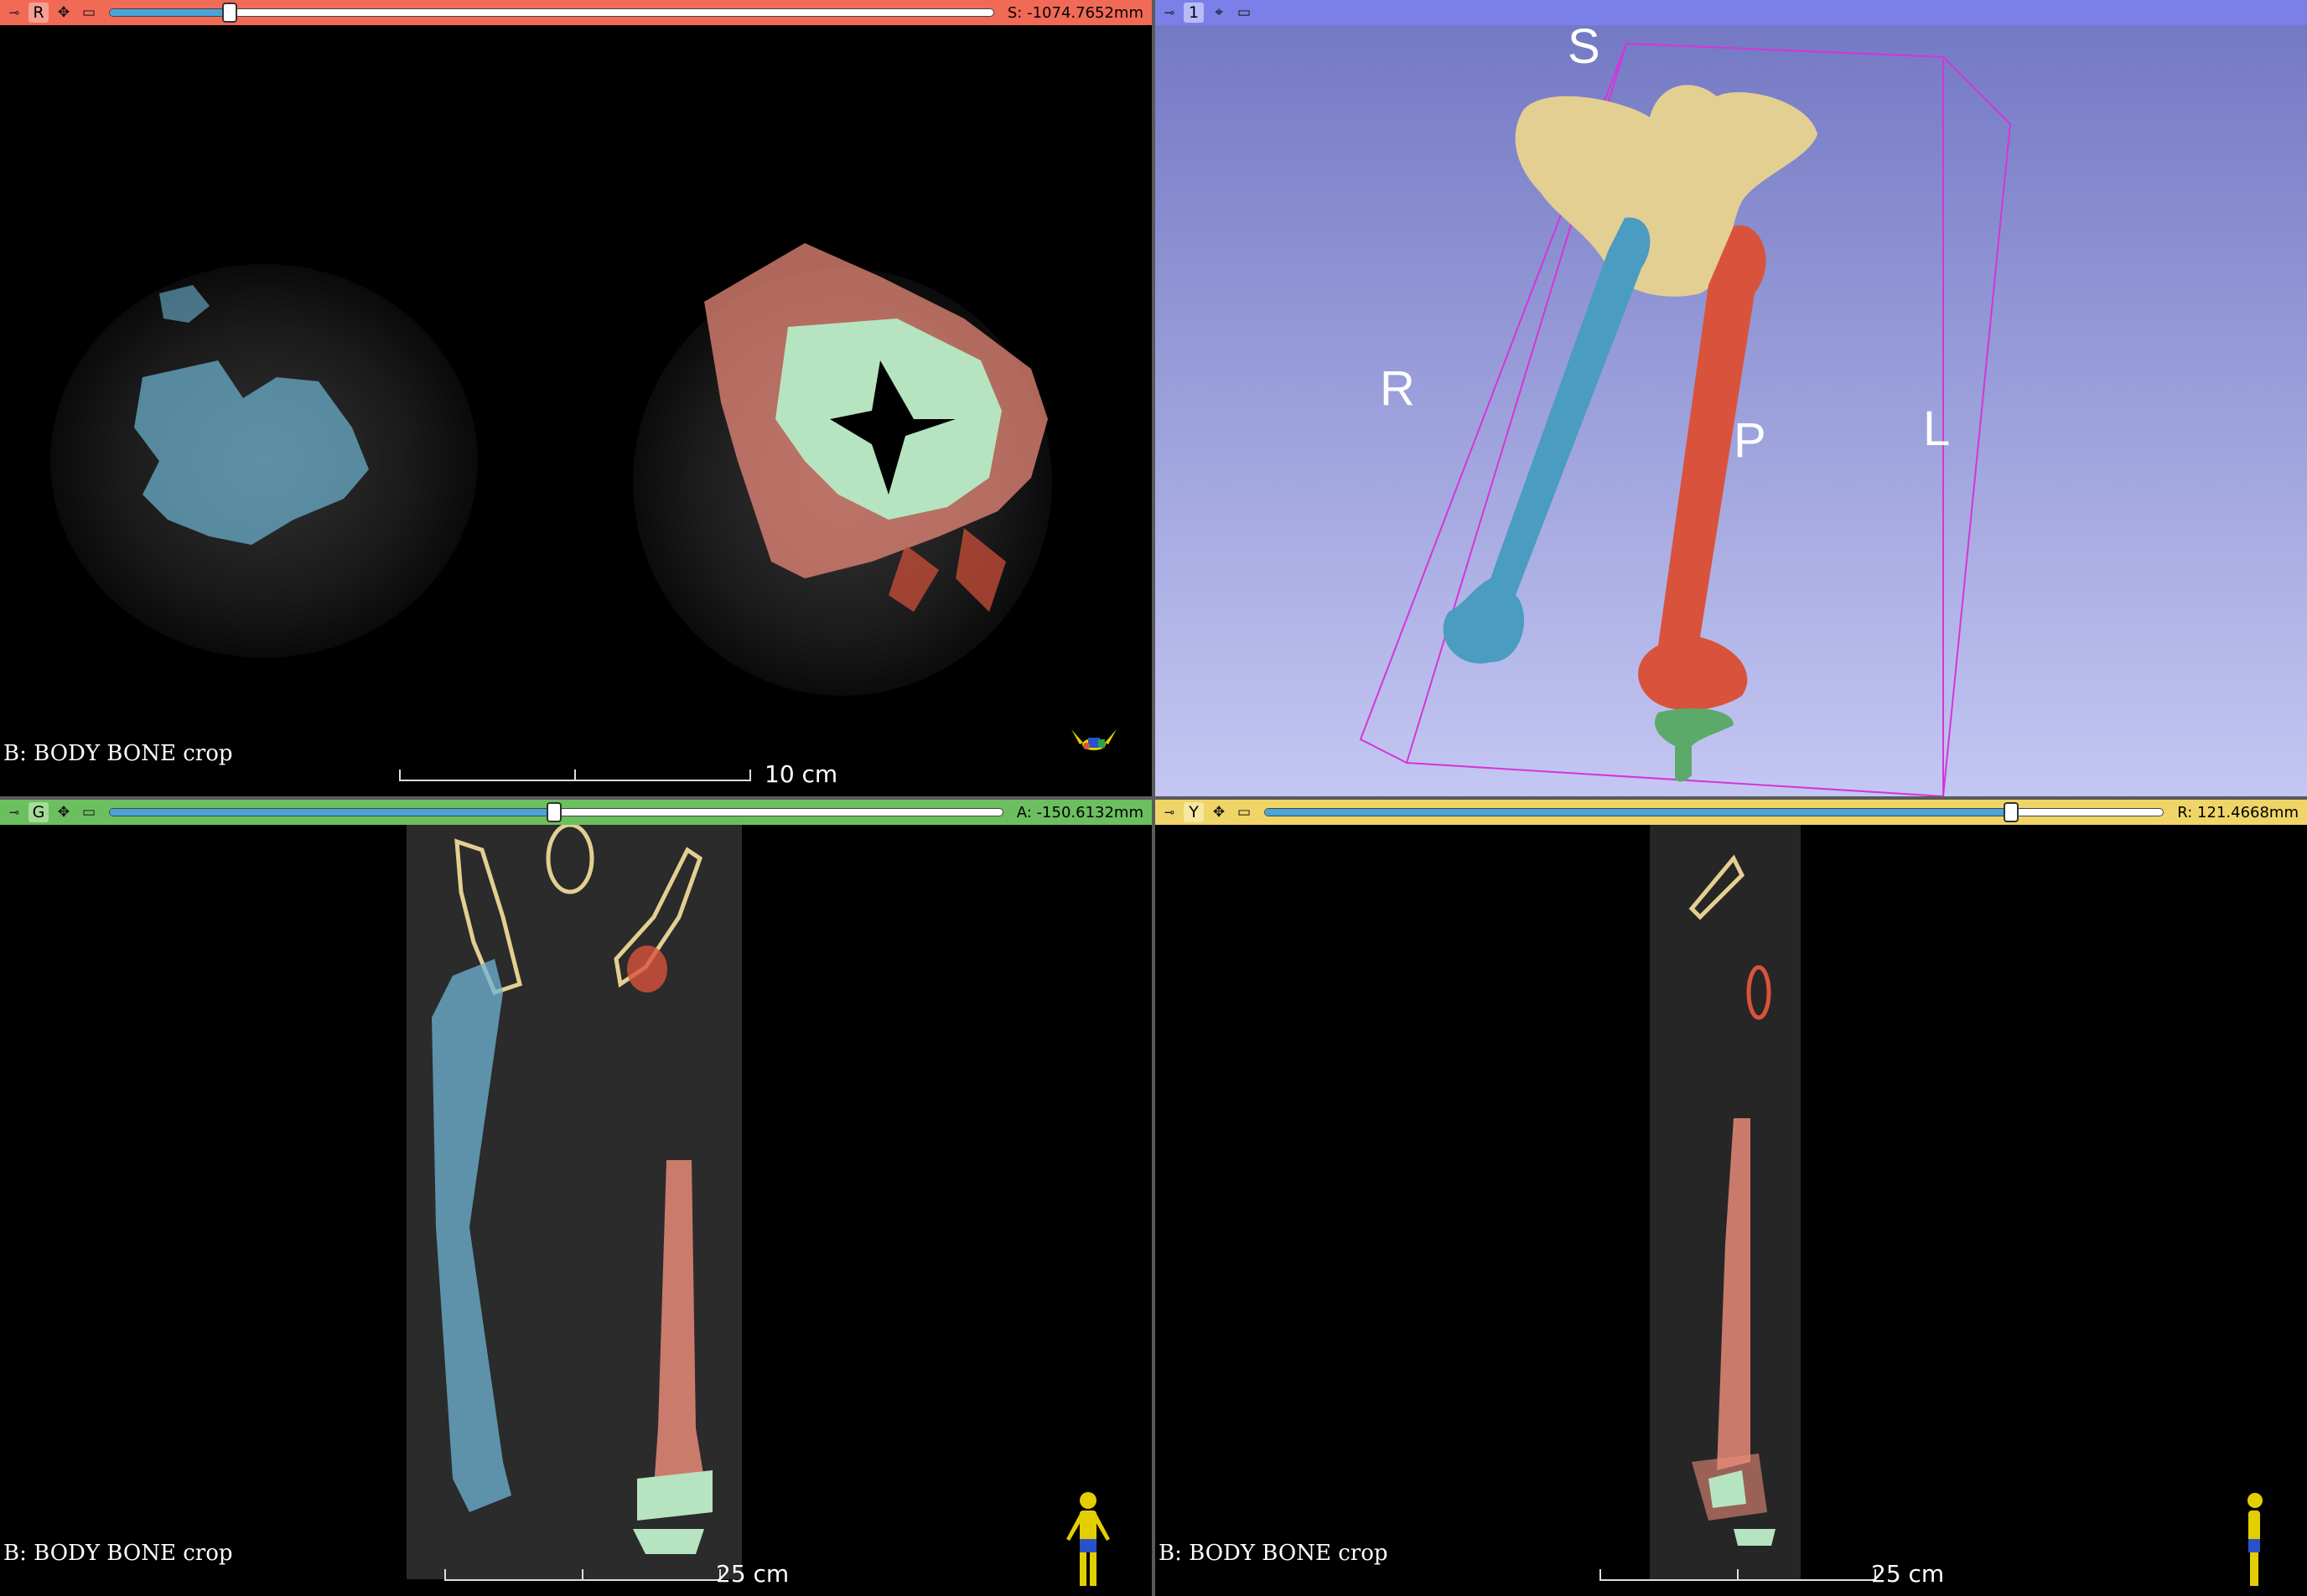 This screenshot has width=2307, height=1596. I want to click on threed-view-controller: ⊸ 1 ⌖ ▭, so click(1731, 12).